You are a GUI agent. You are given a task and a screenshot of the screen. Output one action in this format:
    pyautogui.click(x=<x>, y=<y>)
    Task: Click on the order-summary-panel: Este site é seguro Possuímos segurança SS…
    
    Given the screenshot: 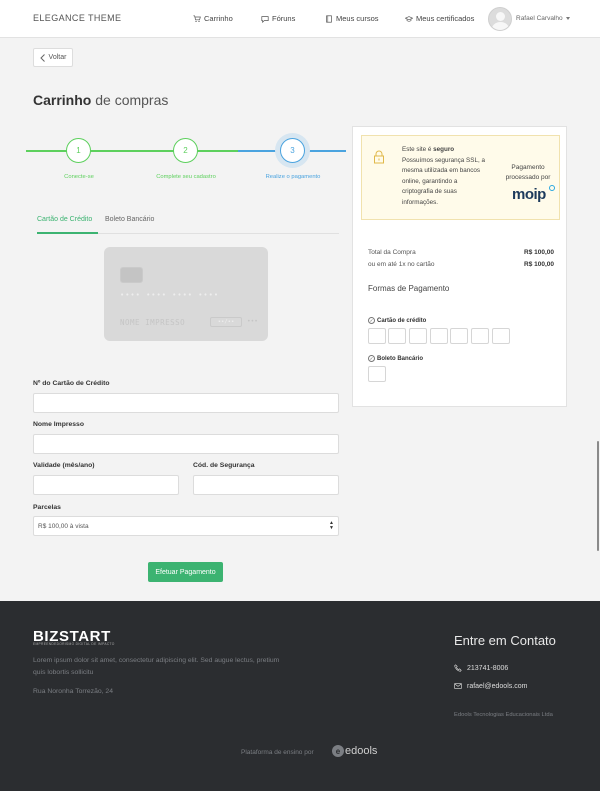 What is the action you would take?
    pyautogui.click(x=459, y=266)
    